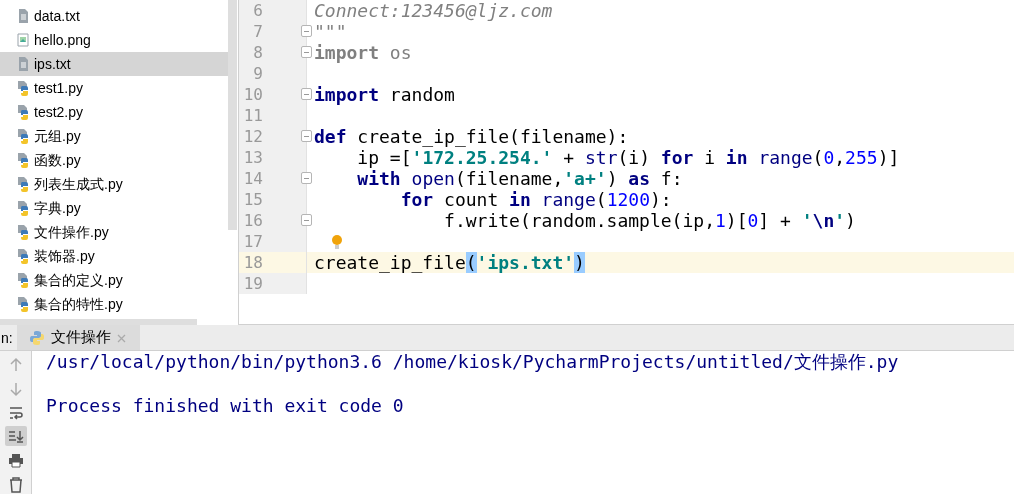 The height and width of the screenshot is (494, 1014). Describe the element at coordinates (114, 88) in the screenshot. I see `file-tree-item: test1.py` at that location.